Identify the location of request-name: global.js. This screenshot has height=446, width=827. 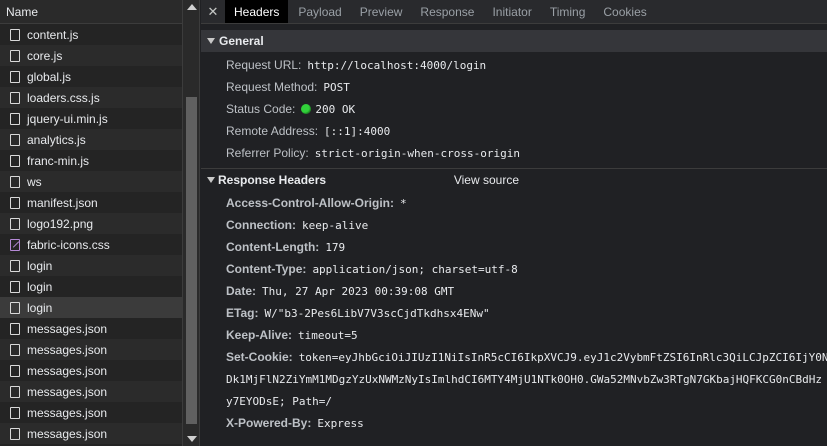
(49, 76).